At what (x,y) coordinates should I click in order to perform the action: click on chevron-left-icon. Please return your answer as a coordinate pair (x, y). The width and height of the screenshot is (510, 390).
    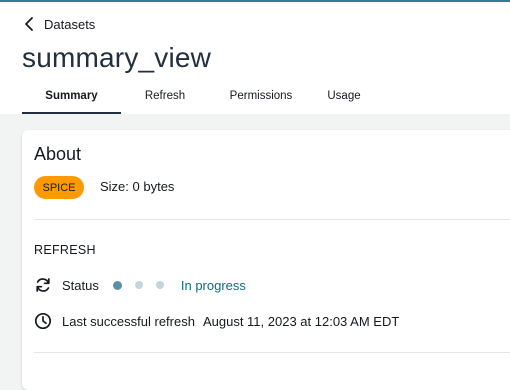
    Looking at the image, I should click on (29, 24).